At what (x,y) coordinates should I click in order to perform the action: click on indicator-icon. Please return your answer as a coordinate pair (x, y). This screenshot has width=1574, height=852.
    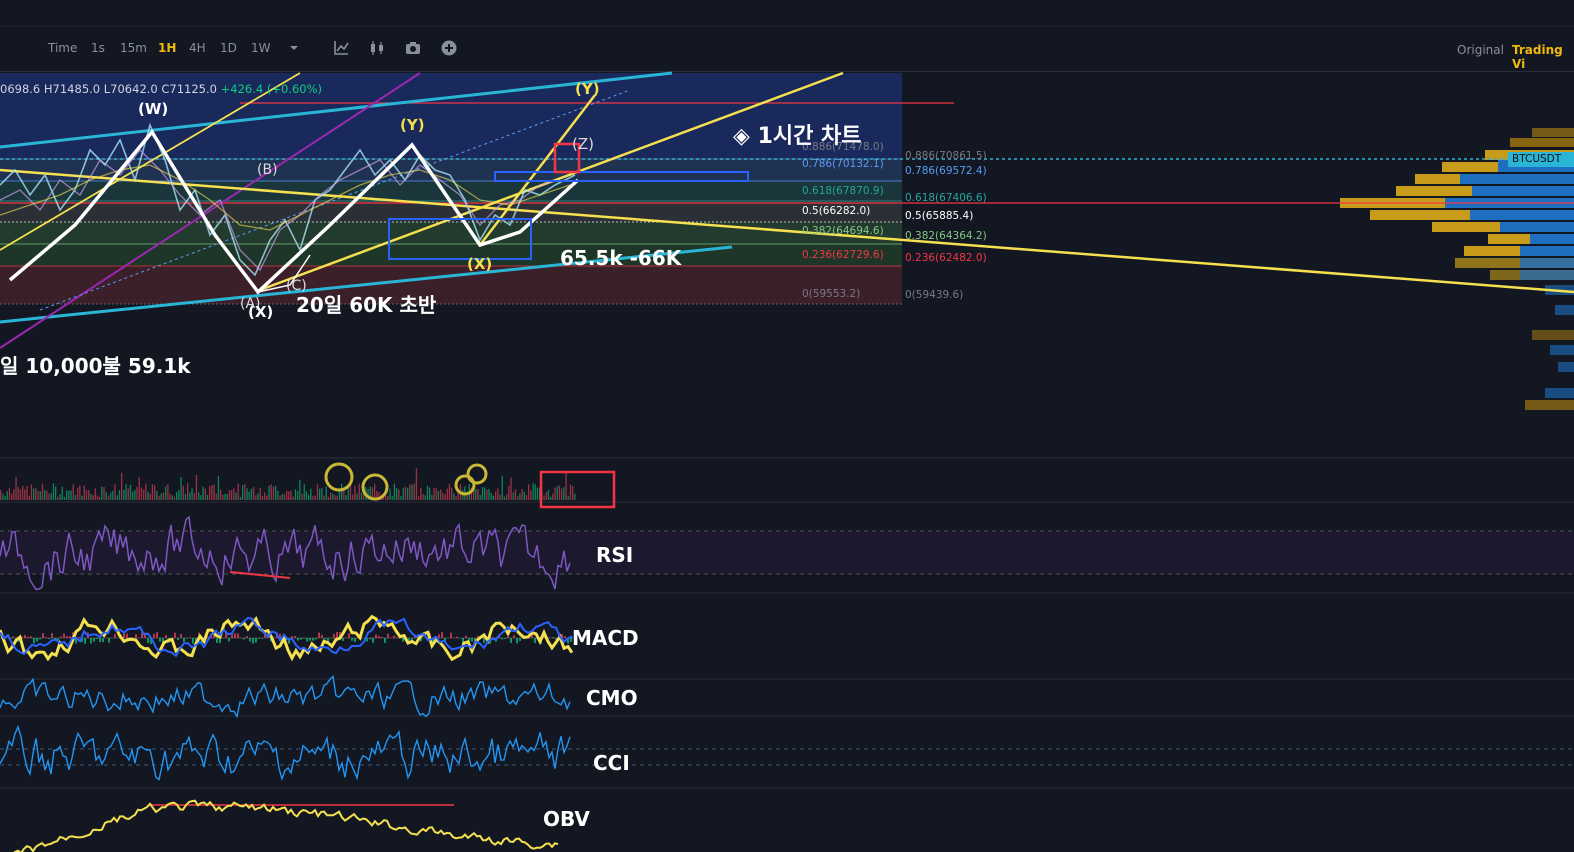
    Looking at the image, I should click on (341, 48).